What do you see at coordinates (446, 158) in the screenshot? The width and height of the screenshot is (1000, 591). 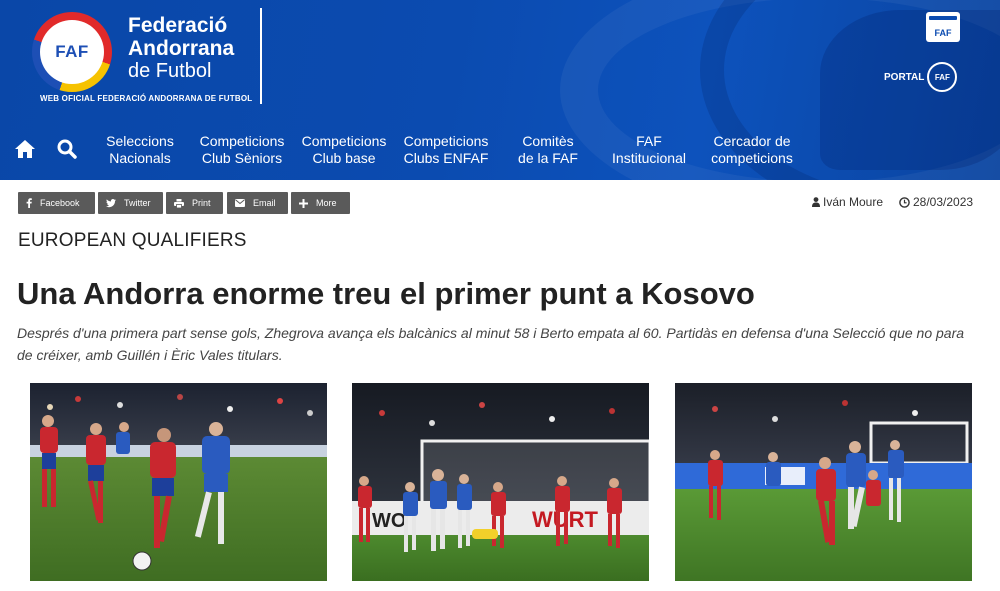 I see `nav-line: Clubs ENFAF` at bounding box center [446, 158].